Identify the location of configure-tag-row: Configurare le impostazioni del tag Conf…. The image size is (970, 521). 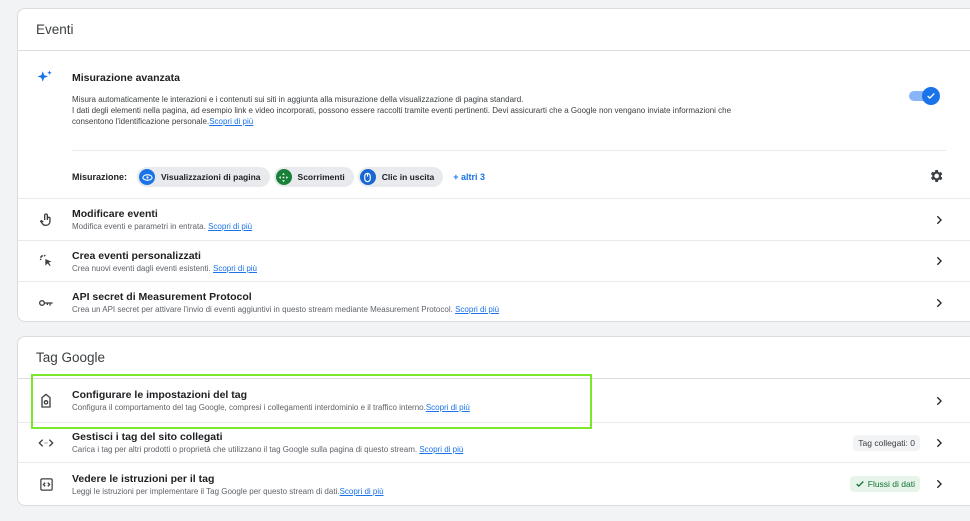
(494, 401).